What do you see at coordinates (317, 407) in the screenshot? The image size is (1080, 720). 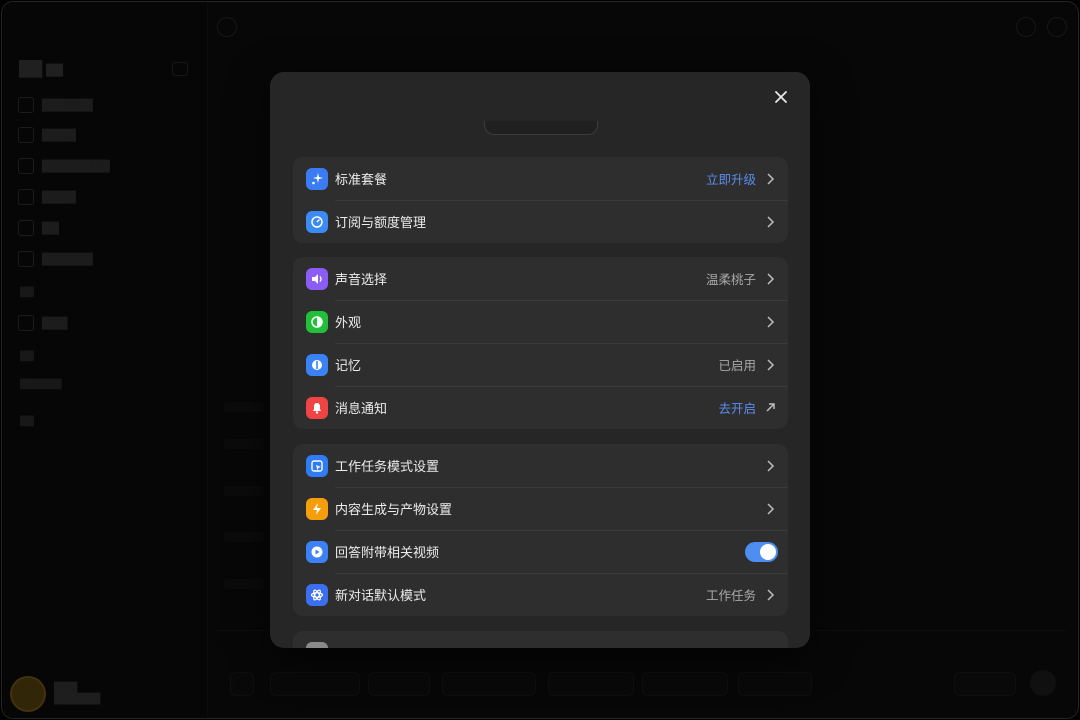 I see `bell-icon` at bounding box center [317, 407].